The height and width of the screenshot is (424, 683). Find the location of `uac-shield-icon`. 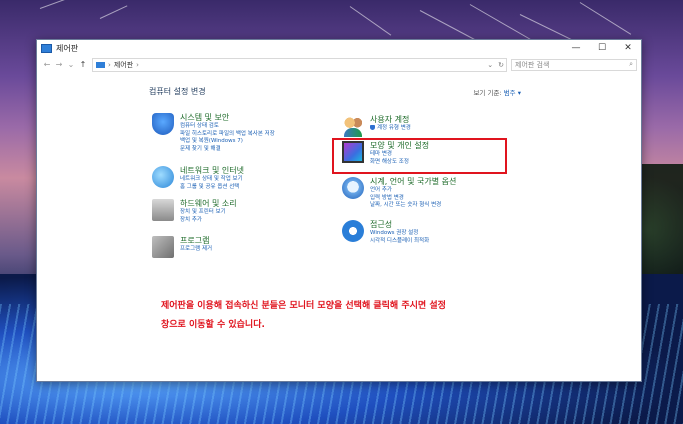

uac-shield-icon is located at coordinates (372, 127).